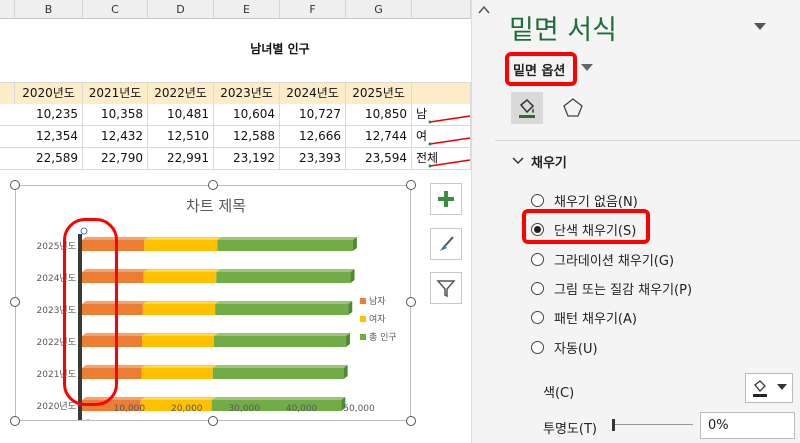  Describe the element at coordinates (49, 158) in the screenshot. I see `data-cell: 22,589` at that location.